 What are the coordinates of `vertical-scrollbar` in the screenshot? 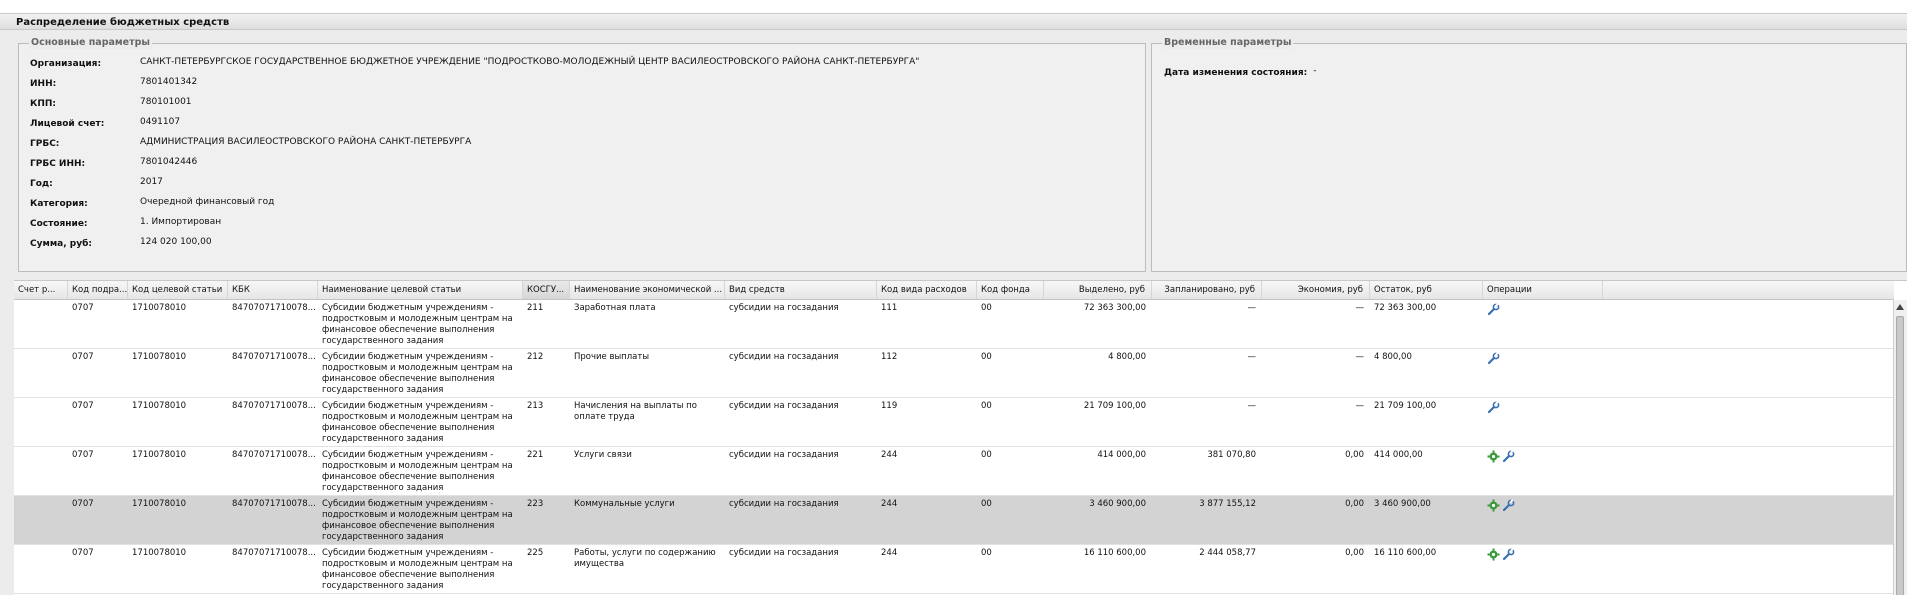 It's located at (1900, 447).